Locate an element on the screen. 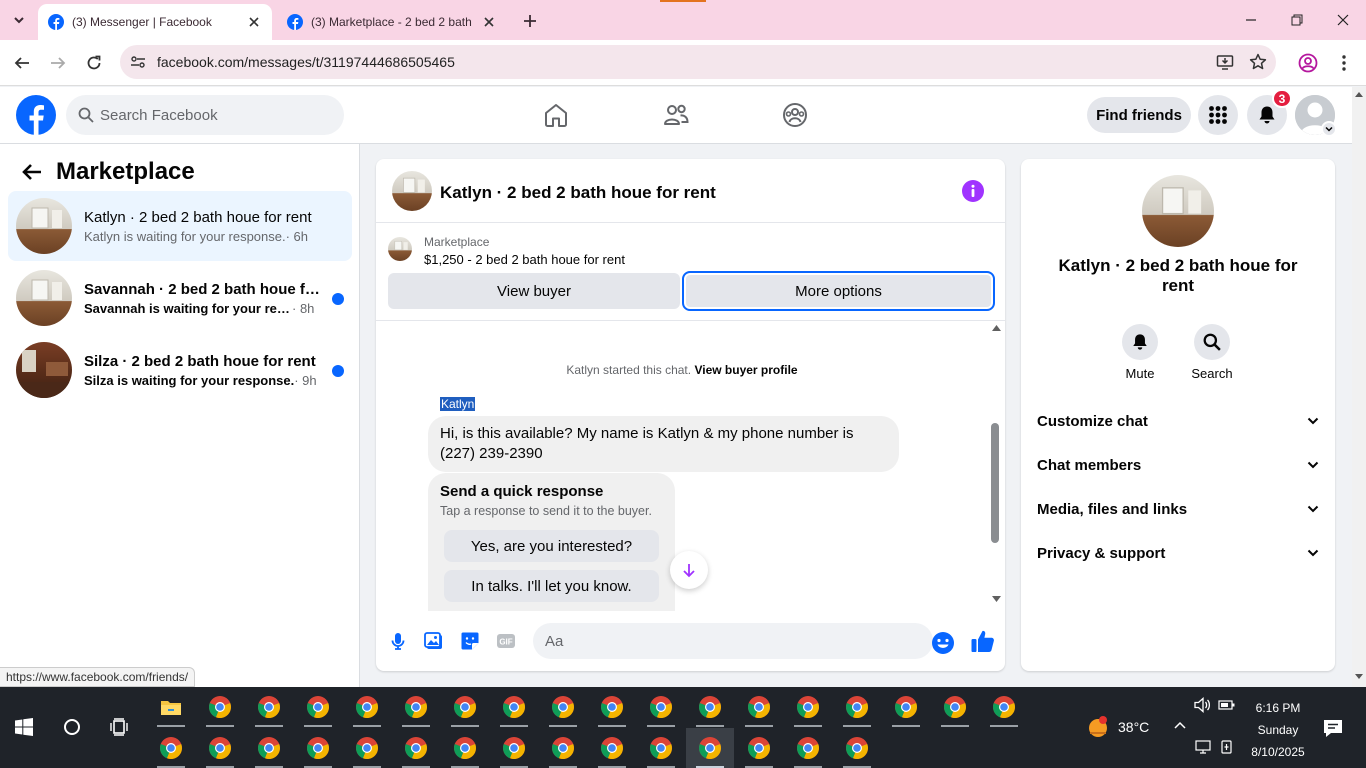 Image resolution: width=1366 pixels, height=768 pixels. view-buyer-profile-link: View buyer profile is located at coordinates (745, 370).